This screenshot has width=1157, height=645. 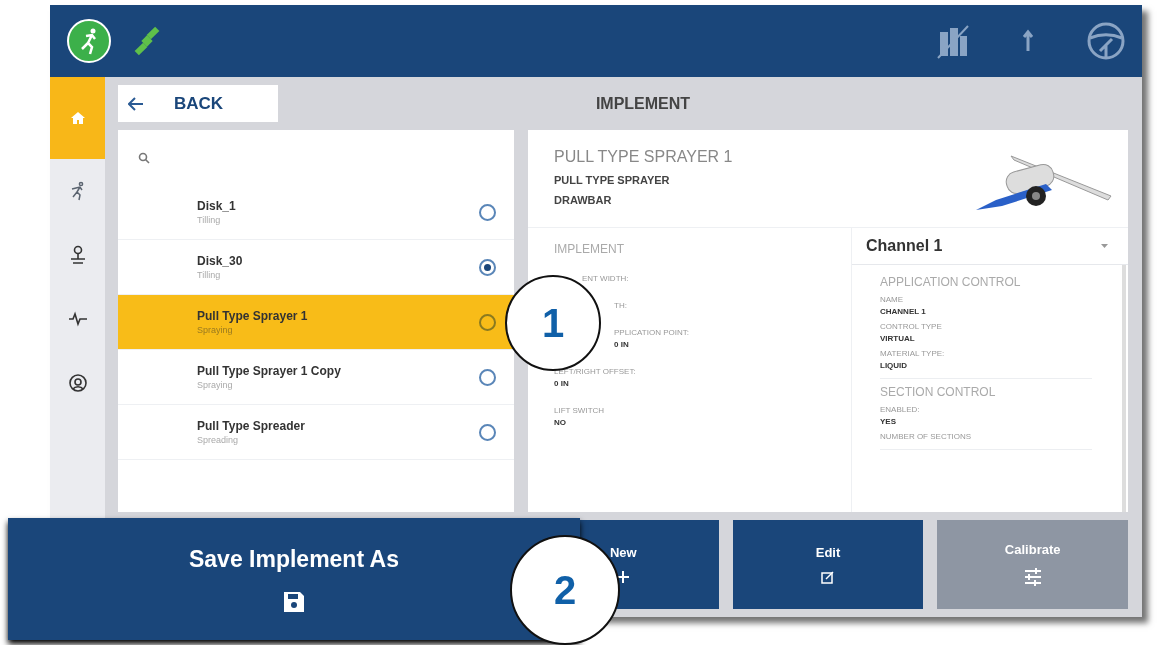 I want to click on implement-name: Pull Type Spreader, so click(x=251, y=426).